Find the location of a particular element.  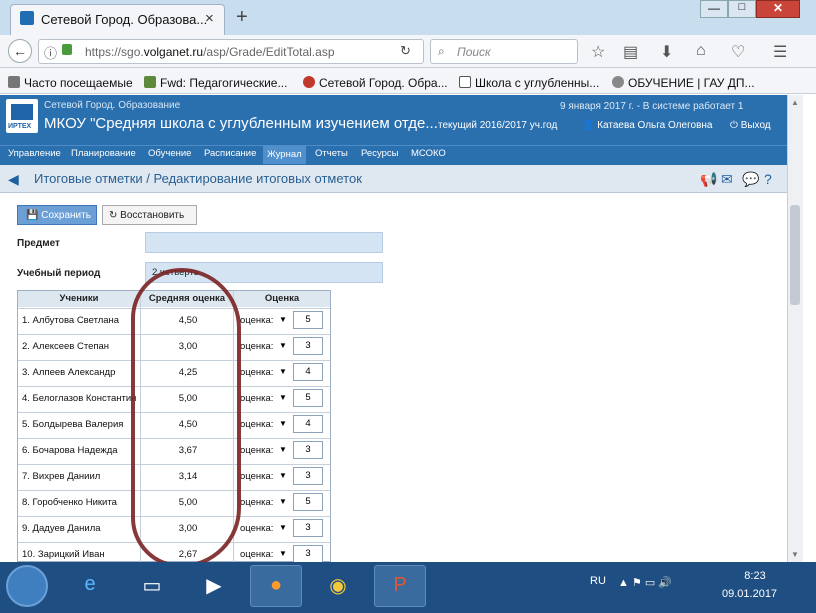

subject-select is located at coordinates (264, 242).